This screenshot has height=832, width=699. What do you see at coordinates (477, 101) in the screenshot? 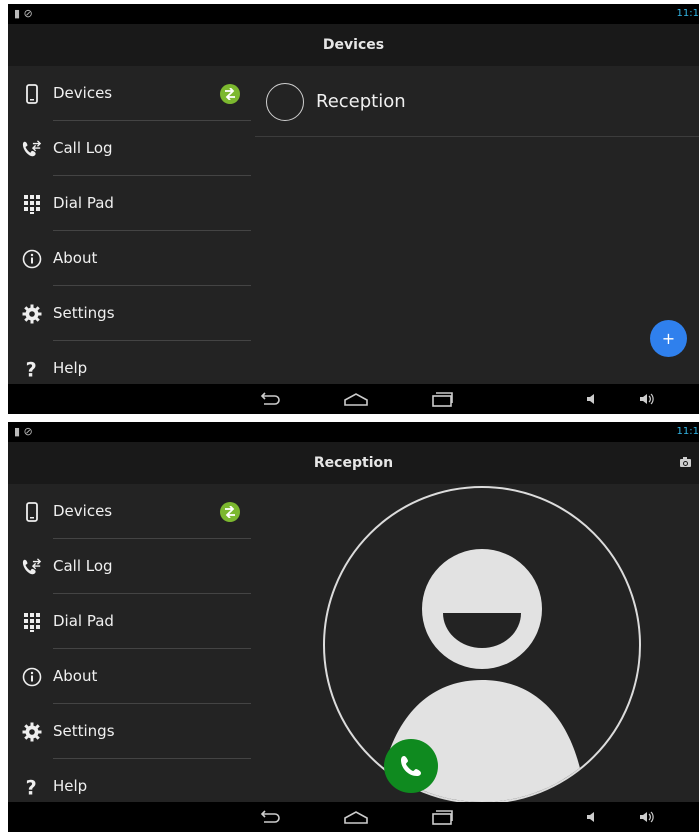
I see `device-row-reception: Reception` at bounding box center [477, 101].